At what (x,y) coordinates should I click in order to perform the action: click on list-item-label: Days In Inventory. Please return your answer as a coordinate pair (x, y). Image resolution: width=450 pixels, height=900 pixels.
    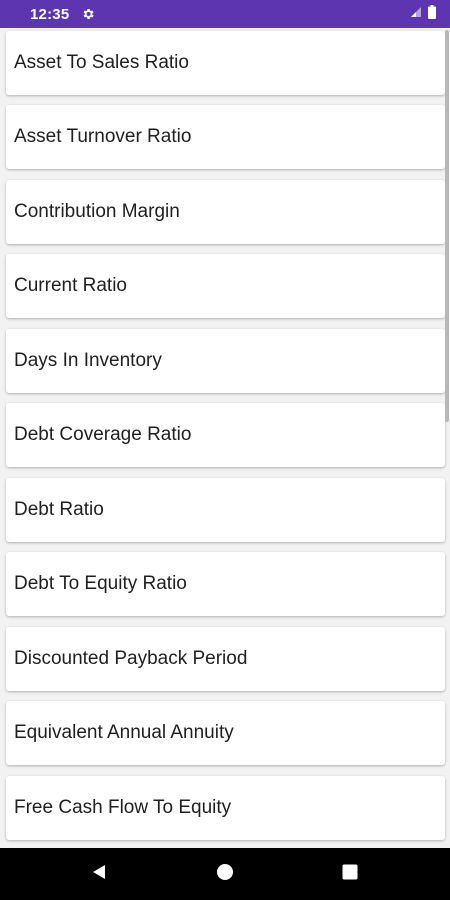
    Looking at the image, I should click on (88, 360).